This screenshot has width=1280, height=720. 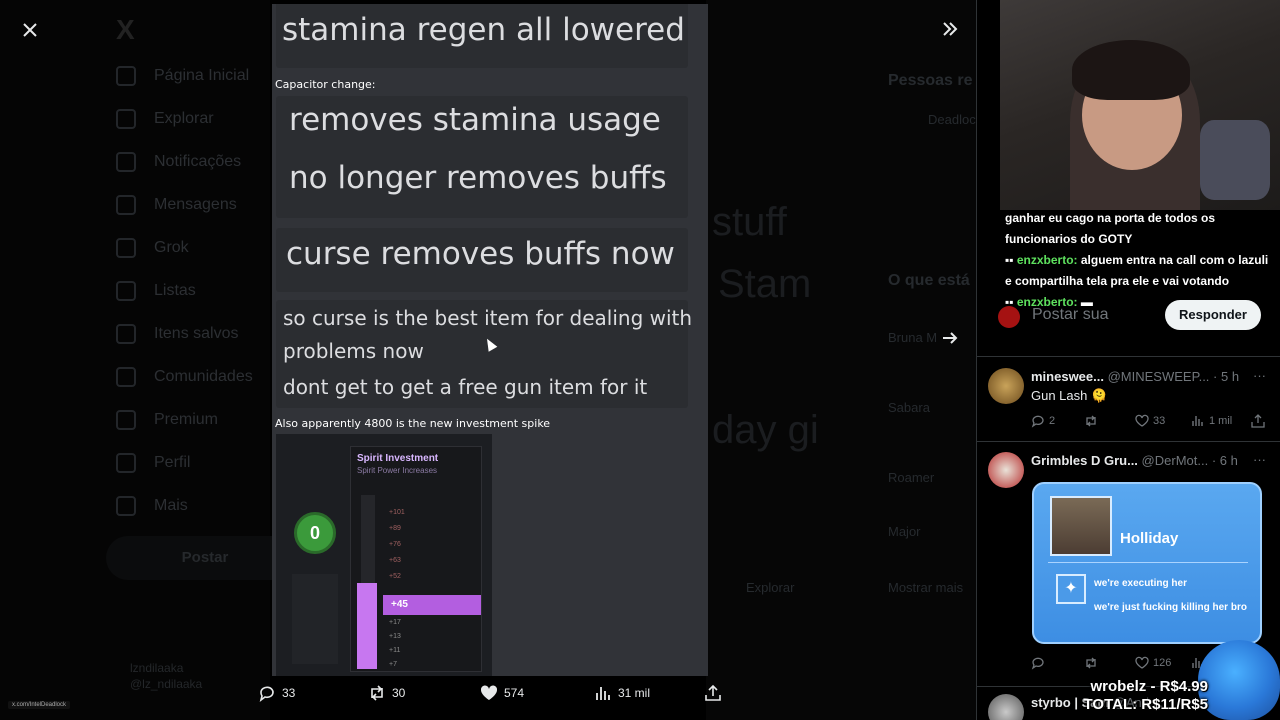 What do you see at coordinates (1213, 315) in the screenshot?
I see `reply-button: Responder` at bounding box center [1213, 315].